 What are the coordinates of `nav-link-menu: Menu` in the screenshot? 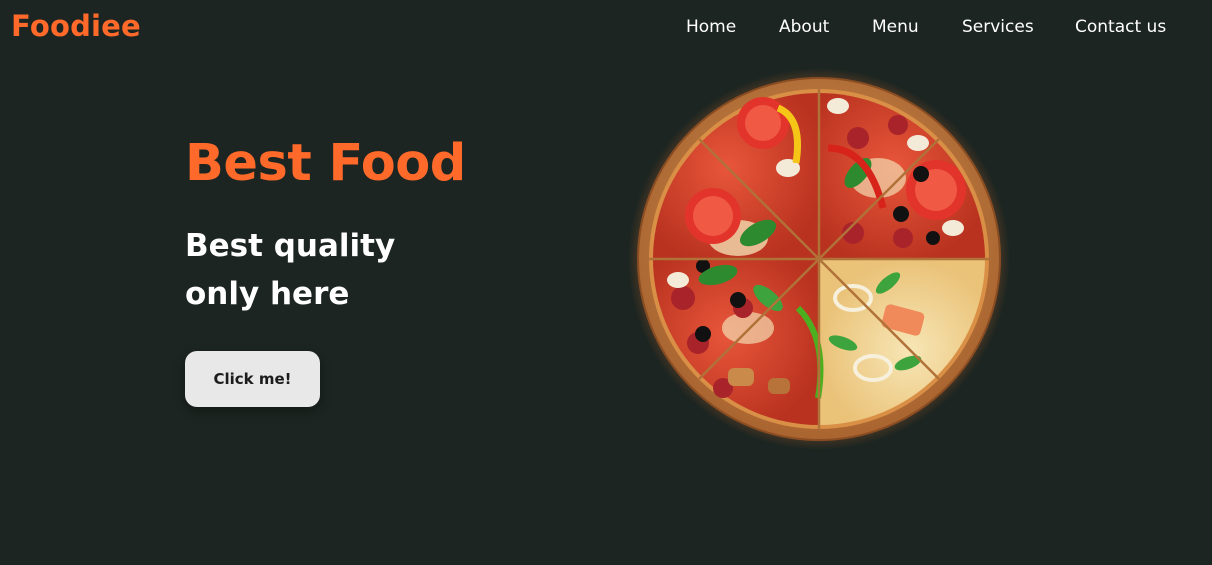 It's located at (895, 27).